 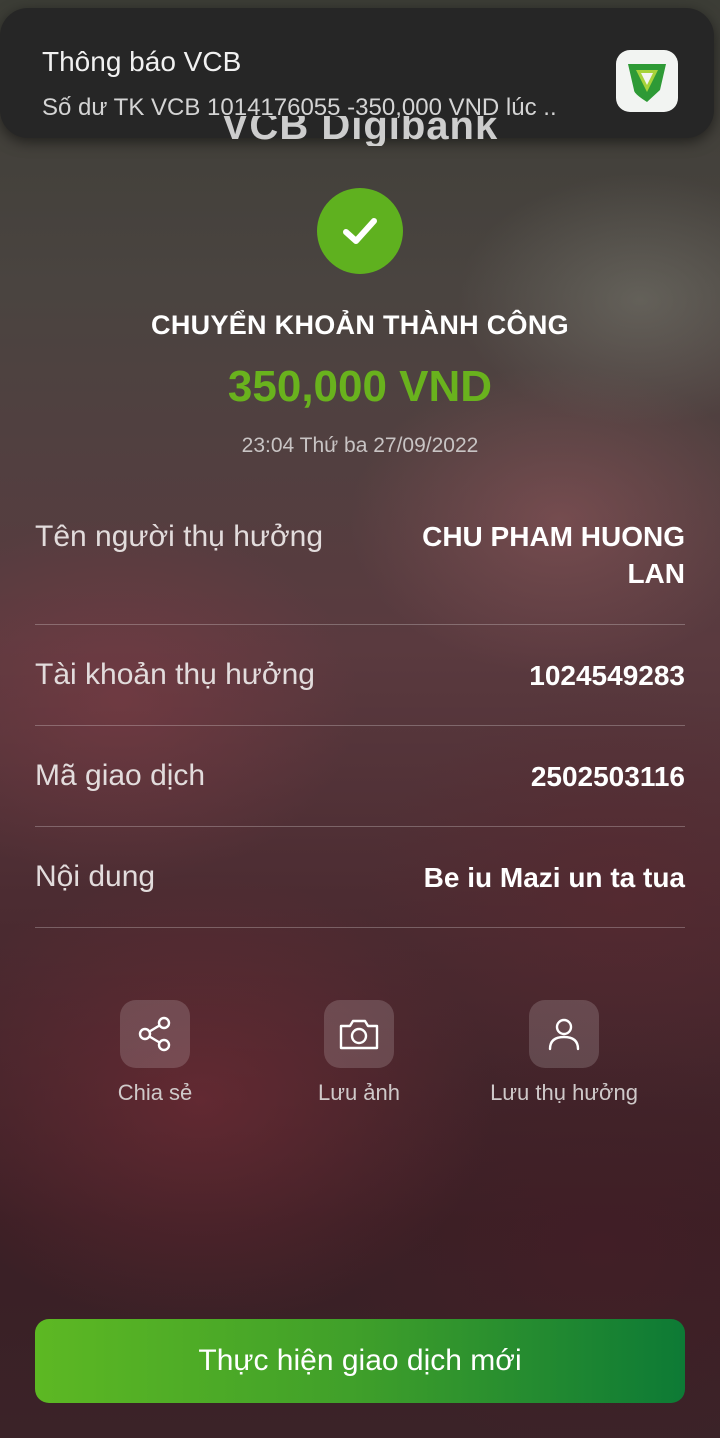 What do you see at coordinates (360, 675) in the screenshot?
I see `detail-row-beneficiary-account: Tài khoản thụ hưởng 1024549283` at bounding box center [360, 675].